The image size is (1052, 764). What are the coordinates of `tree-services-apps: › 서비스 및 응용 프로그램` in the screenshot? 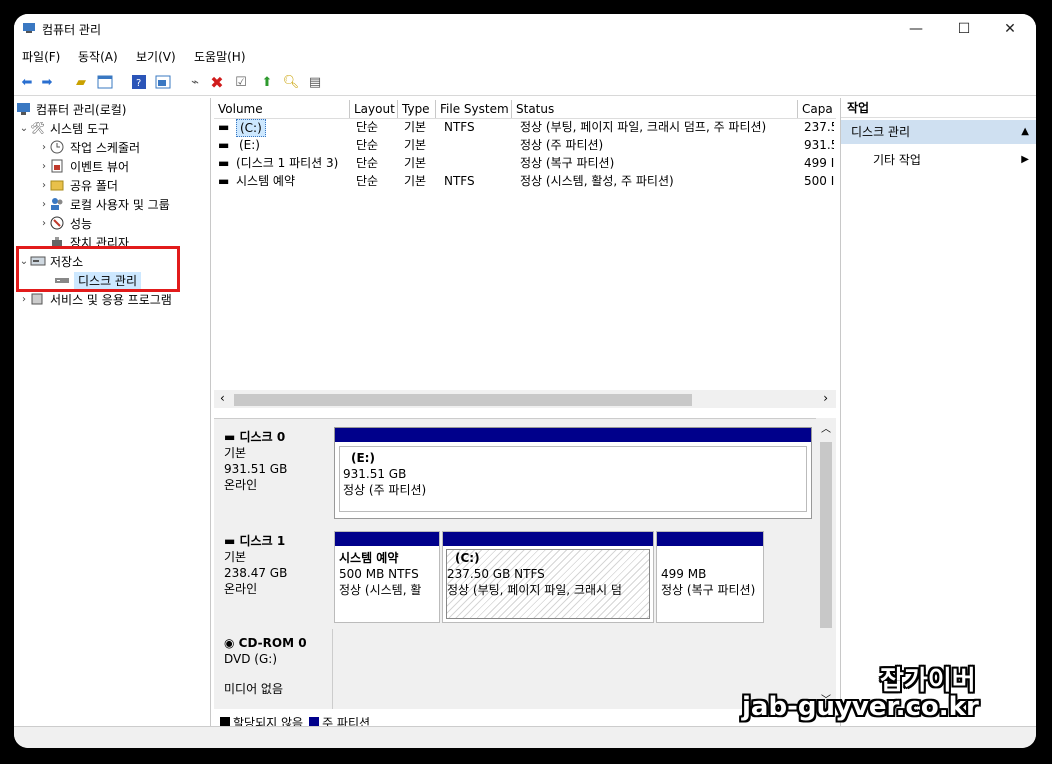 It's located at (95, 299).